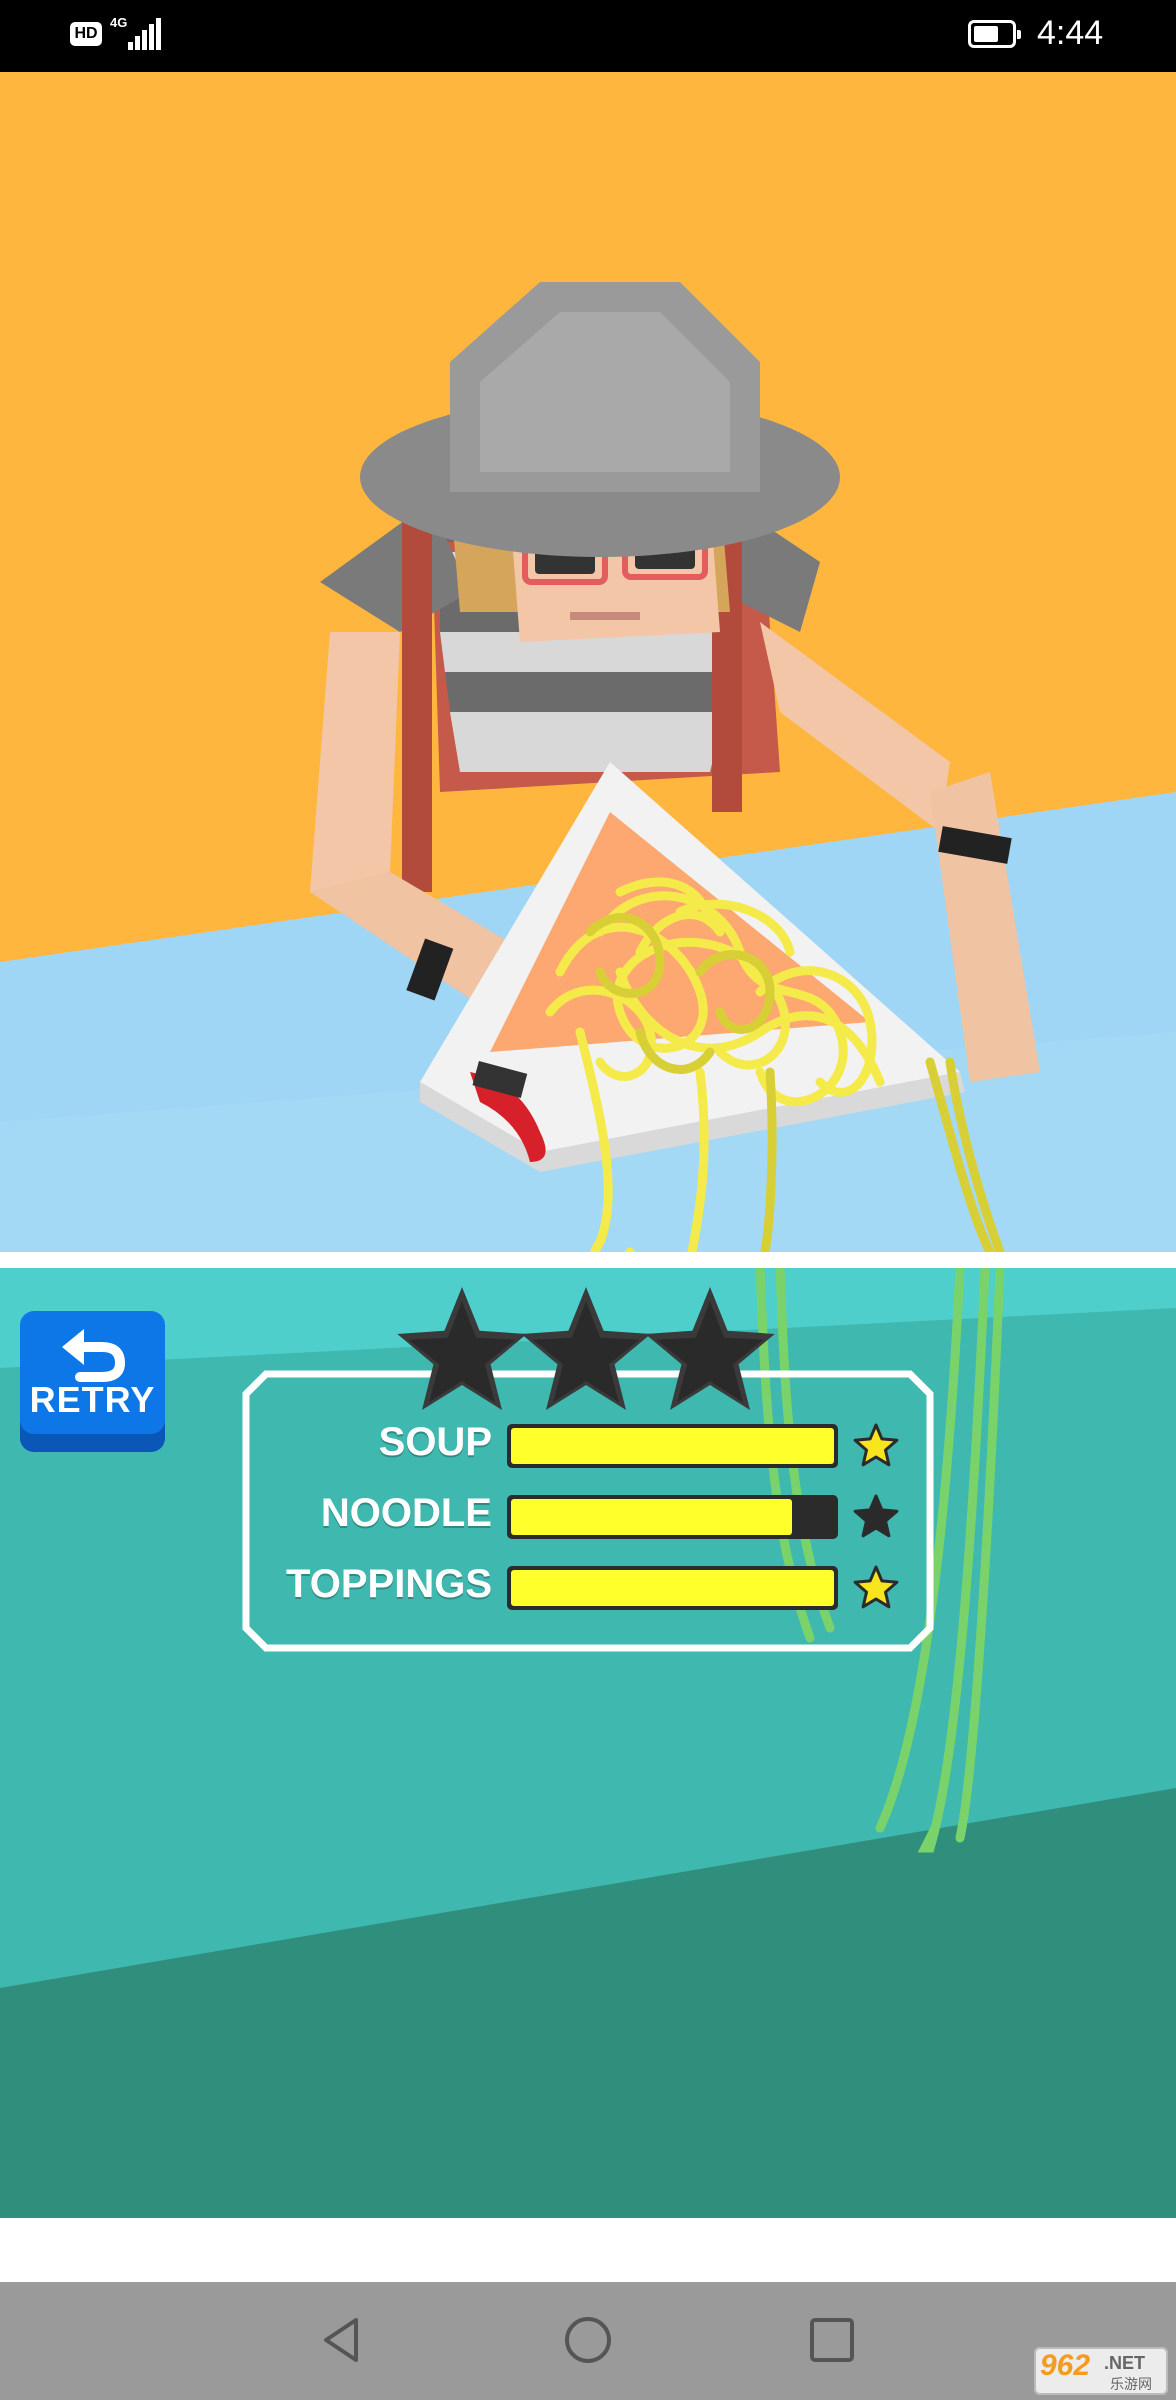 Image resolution: width=1176 pixels, height=2400 pixels. I want to click on network-type: 4G, so click(119, 22).